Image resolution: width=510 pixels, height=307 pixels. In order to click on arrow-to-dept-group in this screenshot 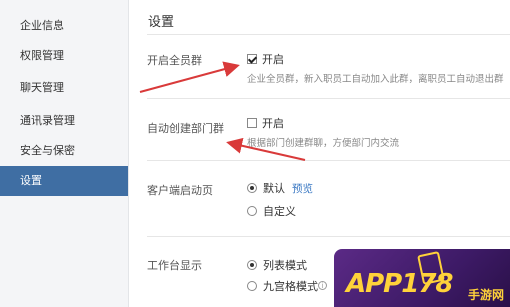, I will do `click(266, 149)`.